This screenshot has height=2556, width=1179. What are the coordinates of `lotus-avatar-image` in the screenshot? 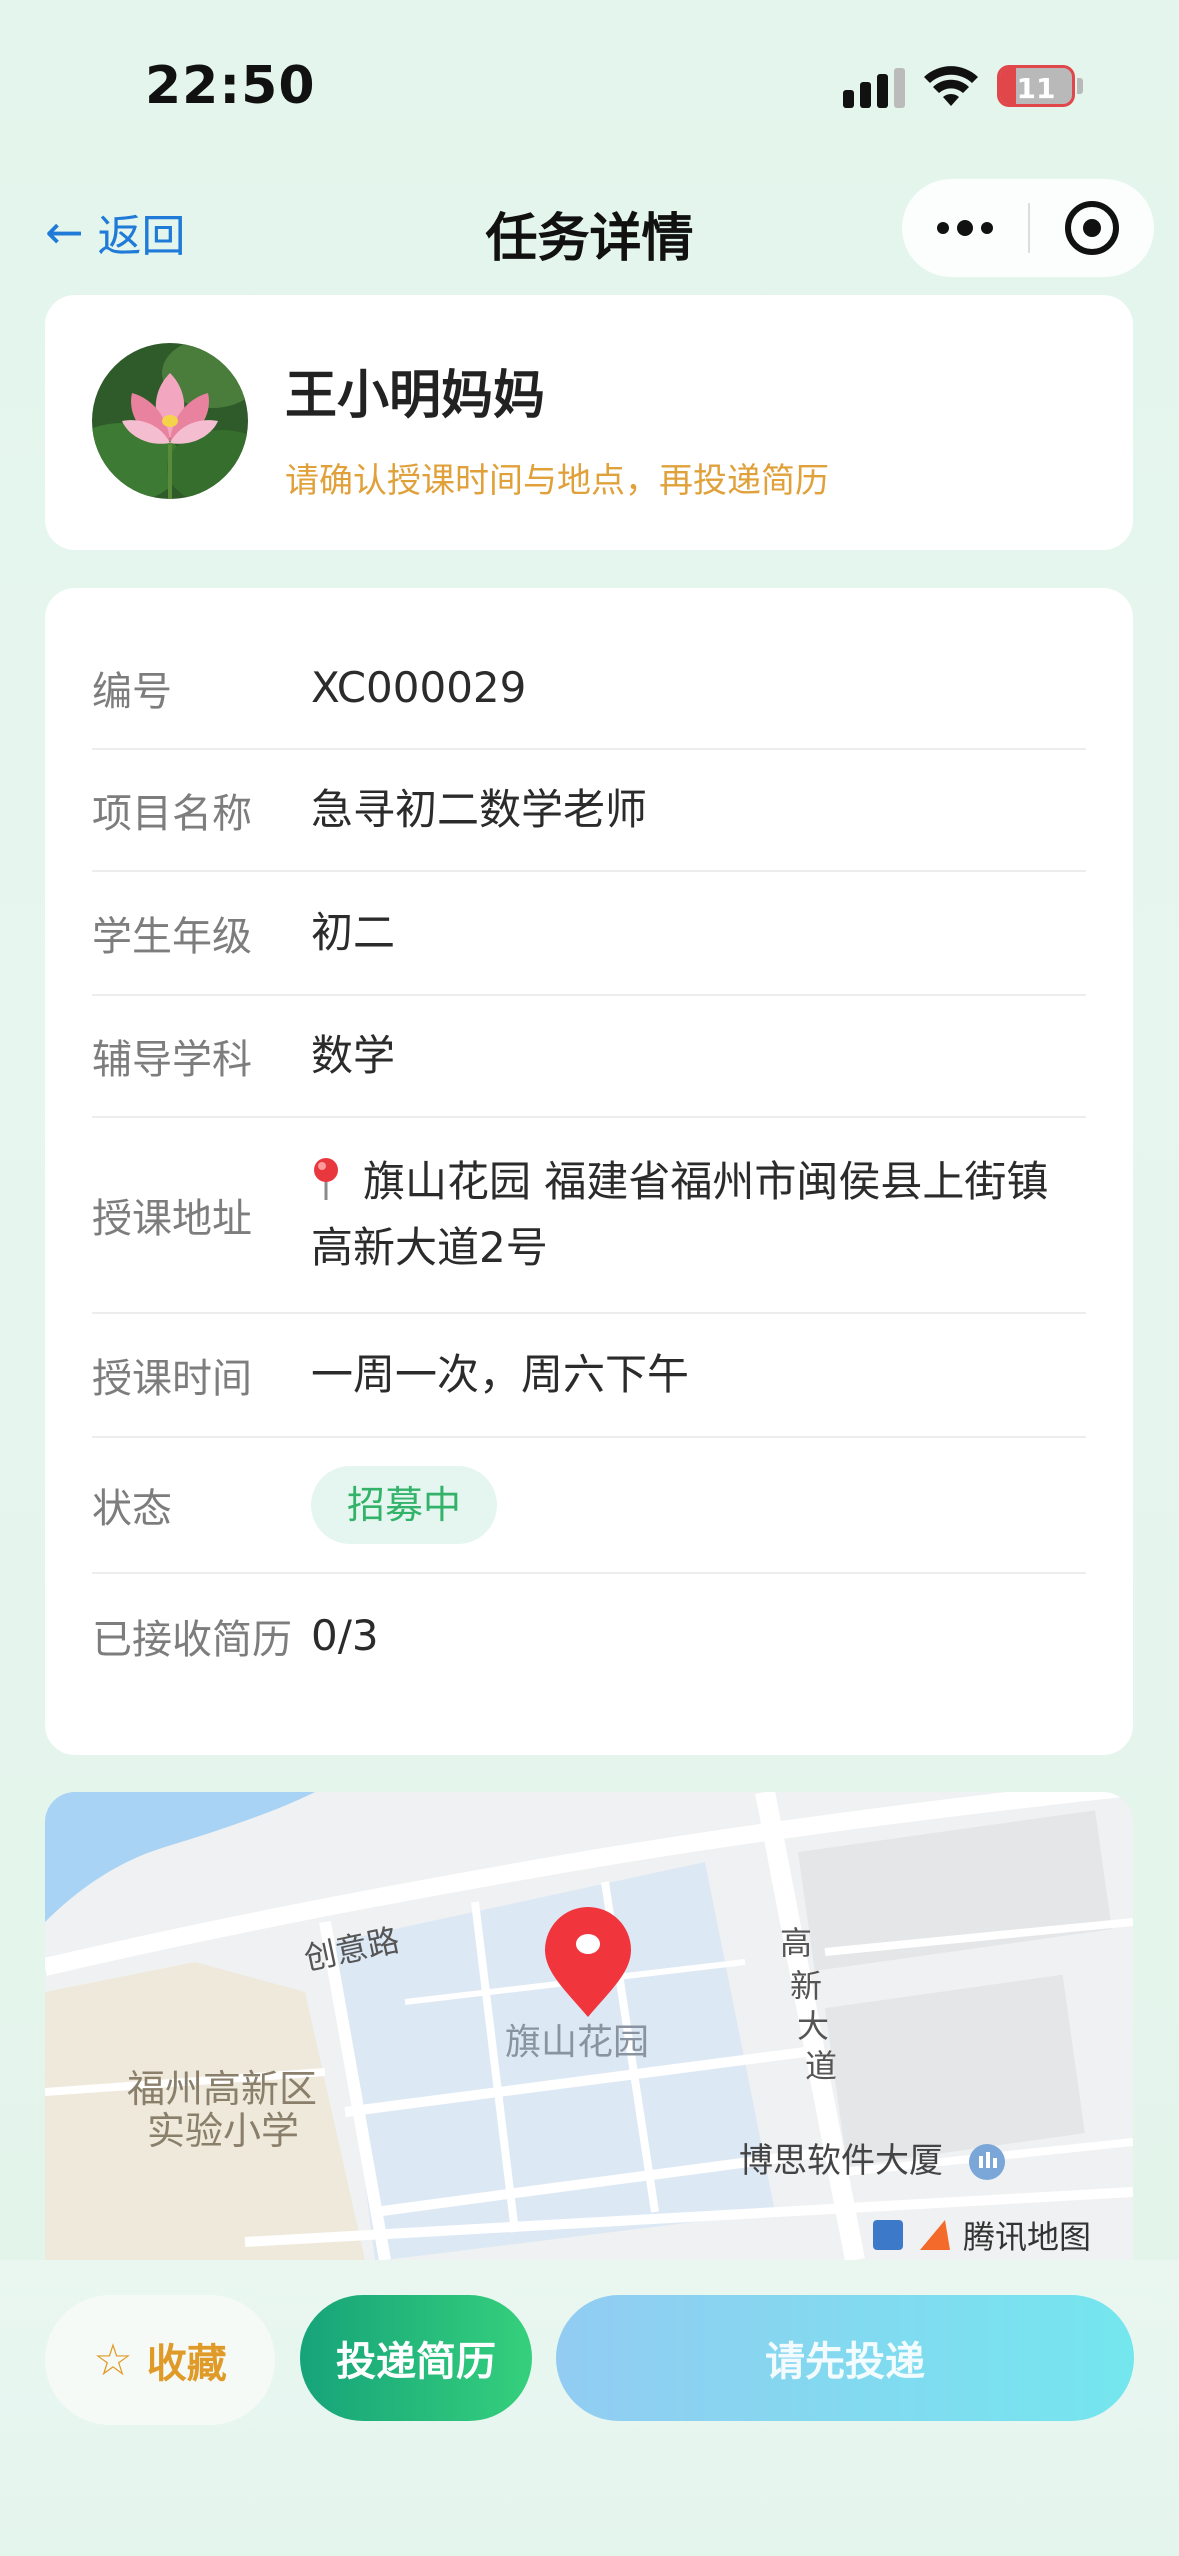 It's located at (170, 421).